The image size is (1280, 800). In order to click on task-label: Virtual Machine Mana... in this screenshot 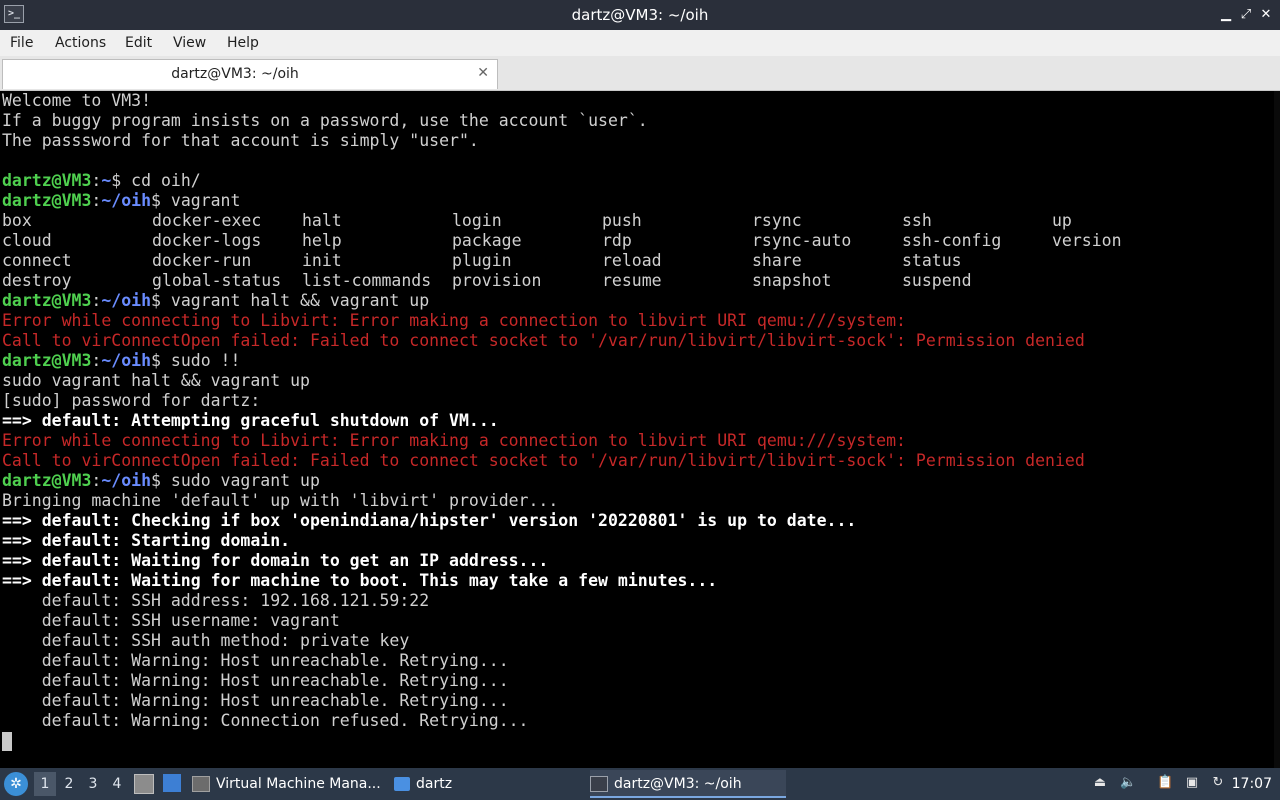, I will do `click(298, 784)`.